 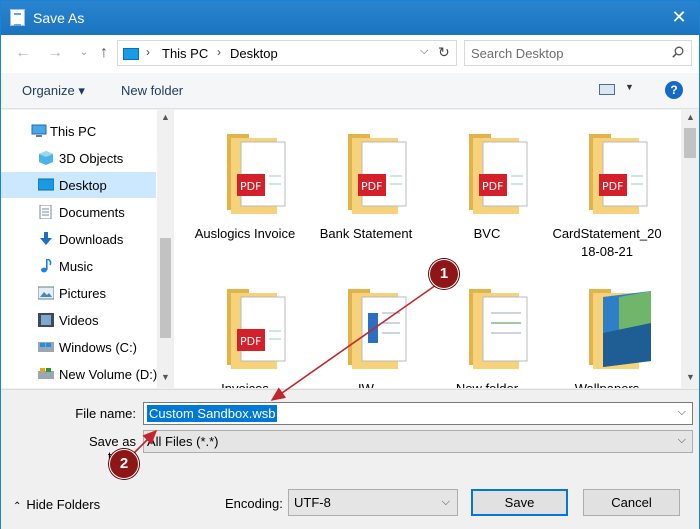 I want to click on recent-locations-icon: ⌄, so click(x=84, y=53).